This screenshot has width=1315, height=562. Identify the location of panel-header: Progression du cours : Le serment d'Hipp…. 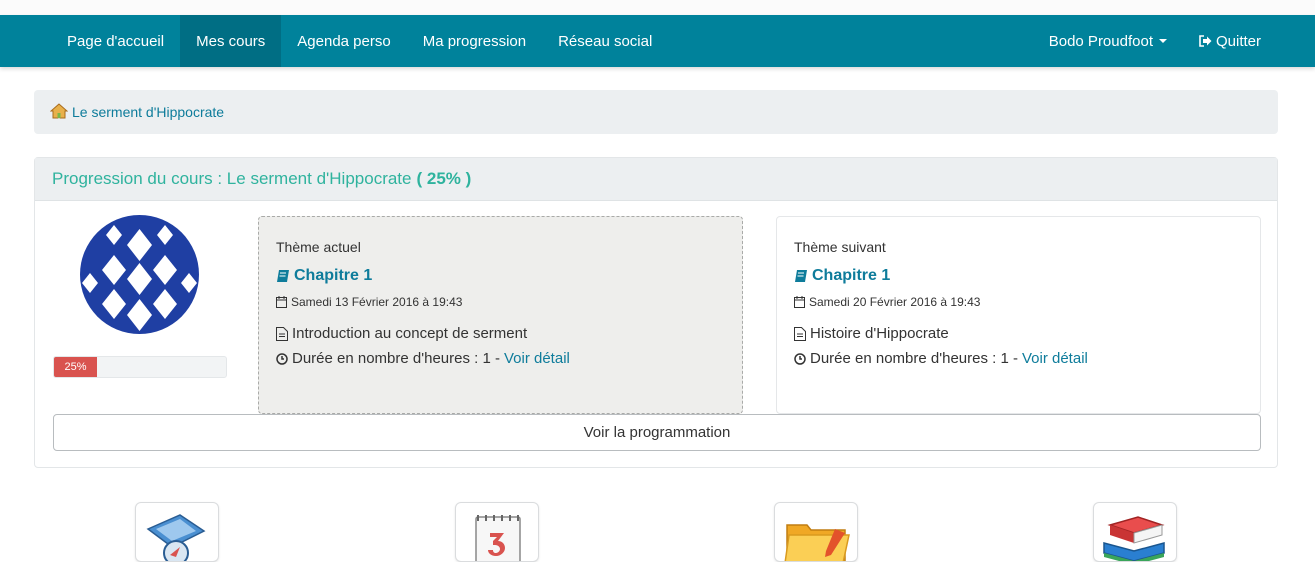
(656, 179).